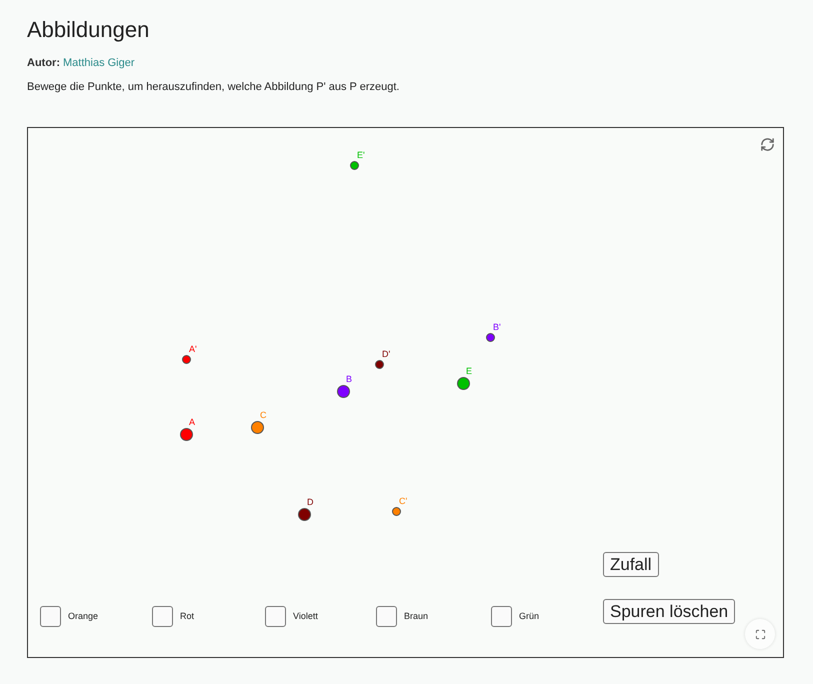  Describe the element at coordinates (193, 349) in the screenshot. I see `point-label: A'` at that location.